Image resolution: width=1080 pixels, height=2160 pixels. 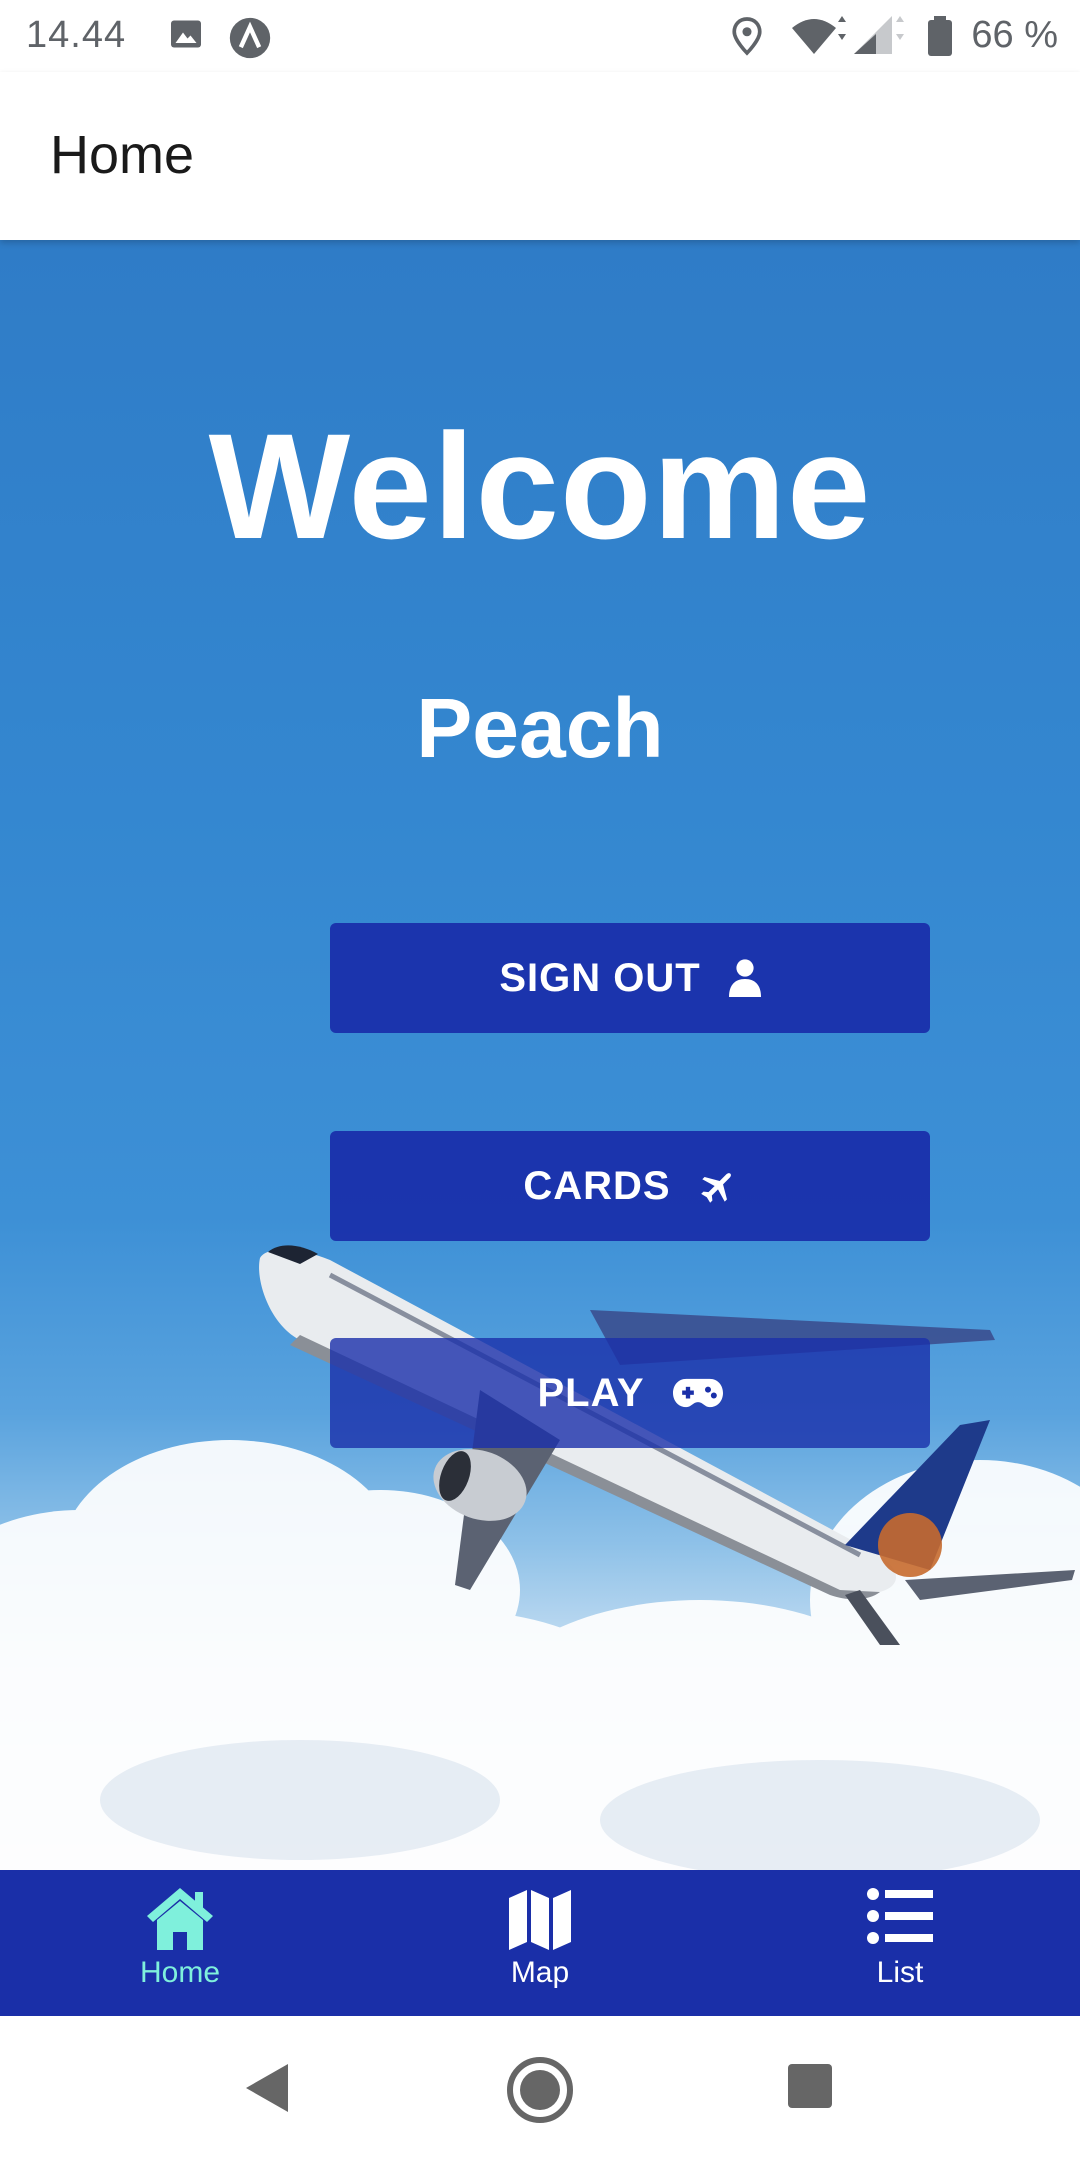 I want to click on plane-icon, so click(x=718, y=1186).